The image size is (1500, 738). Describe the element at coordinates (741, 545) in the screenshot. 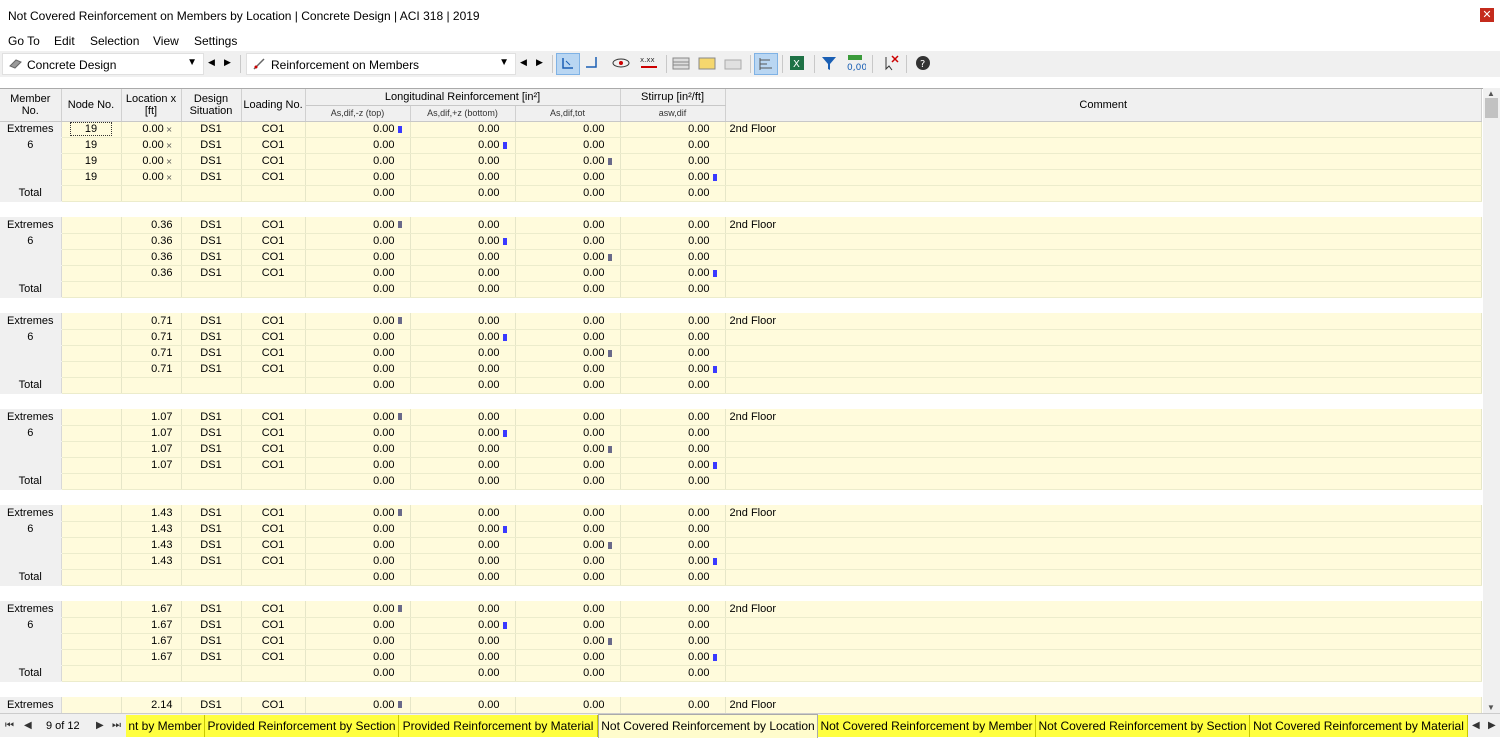

I see `table-row: 1.43 DS1 CO1 0.00 0.00 0.00 0.00` at that location.